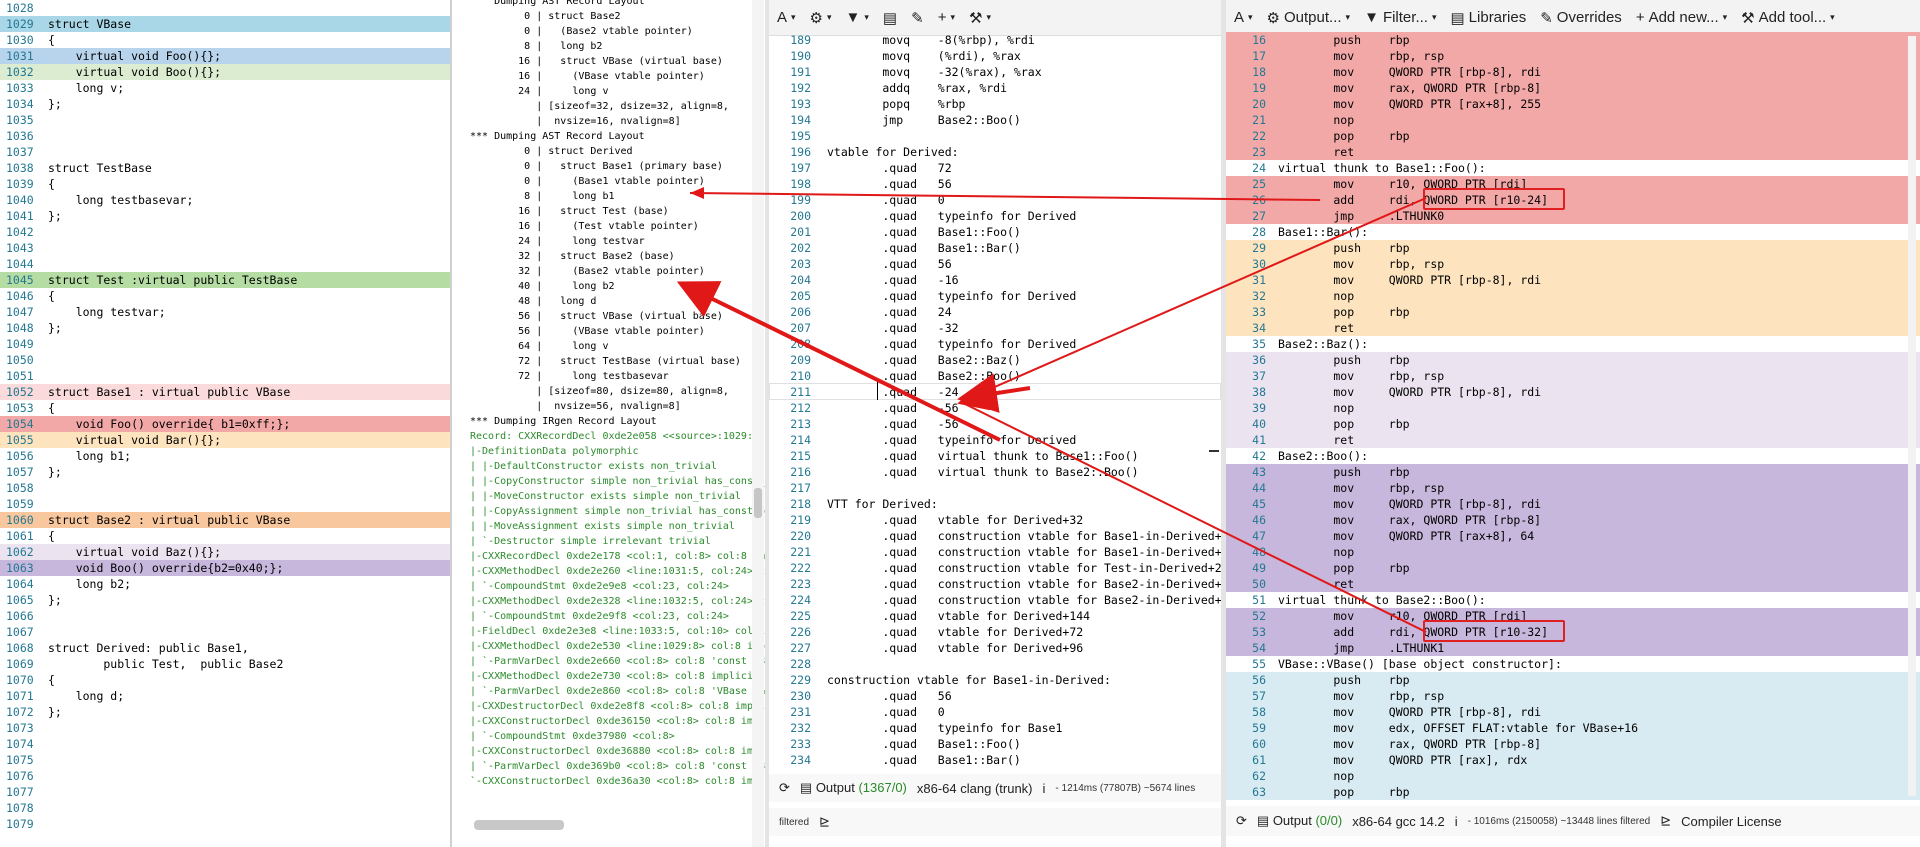 The height and width of the screenshot is (847, 1920). What do you see at coordinates (1573, 184) in the screenshot?
I see `asm-line: 25 mov r10, QWORD PTR [rdi]` at bounding box center [1573, 184].